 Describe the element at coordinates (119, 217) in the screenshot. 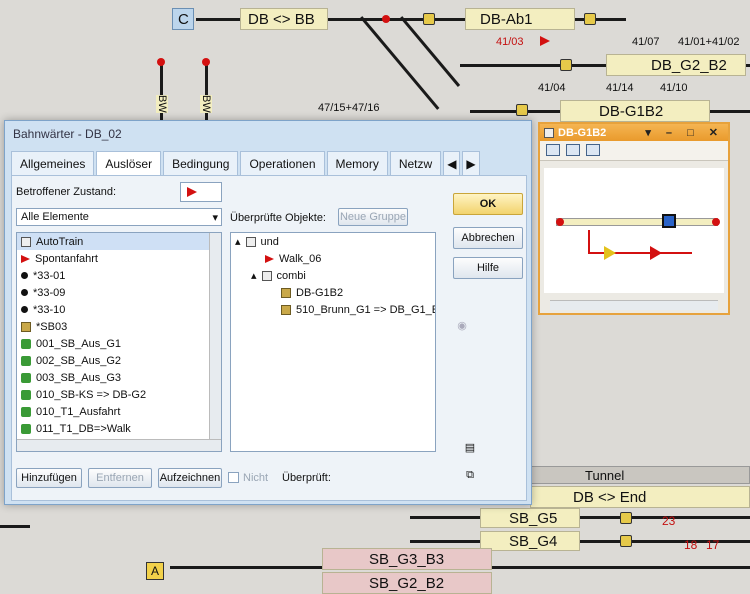

I see `filter-select: Alle Elemente ▾` at that location.